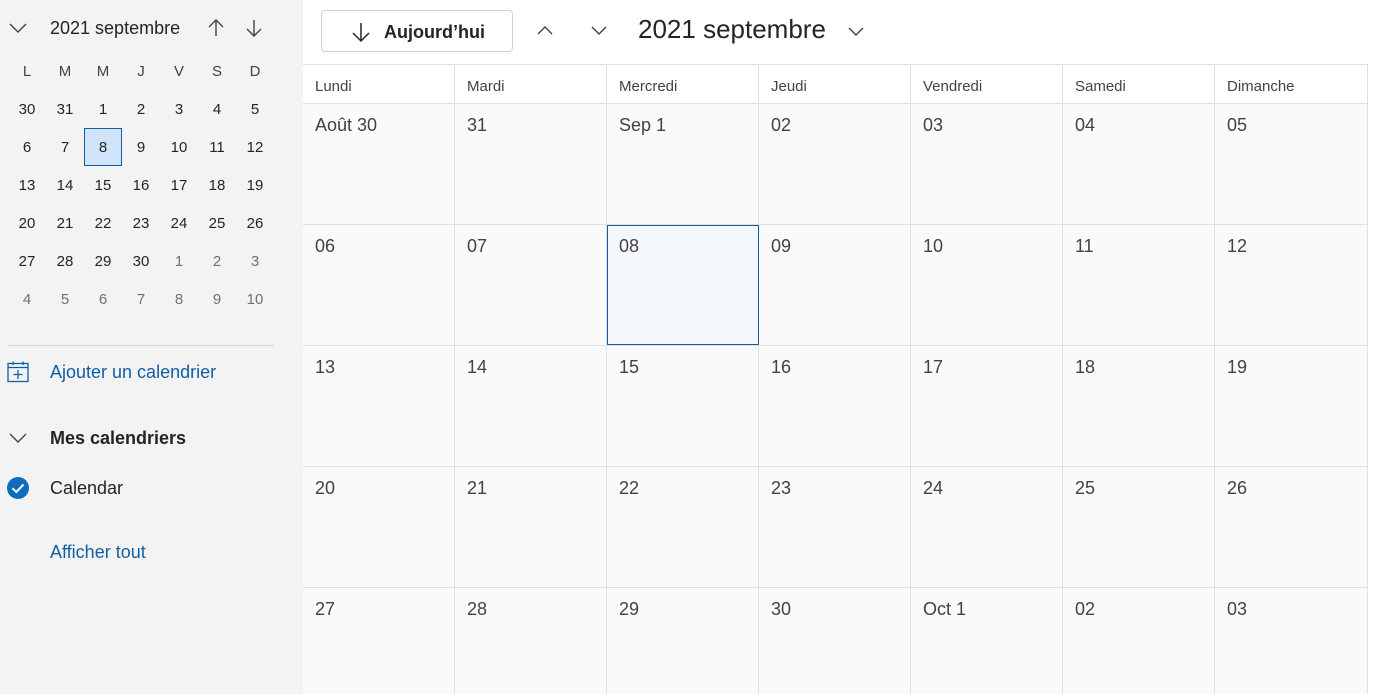 The image size is (1381, 694). What do you see at coordinates (145, 438) in the screenshot?
I see `my-calendars-toggle: Mes calendriers` at bounding box center [145, 438].